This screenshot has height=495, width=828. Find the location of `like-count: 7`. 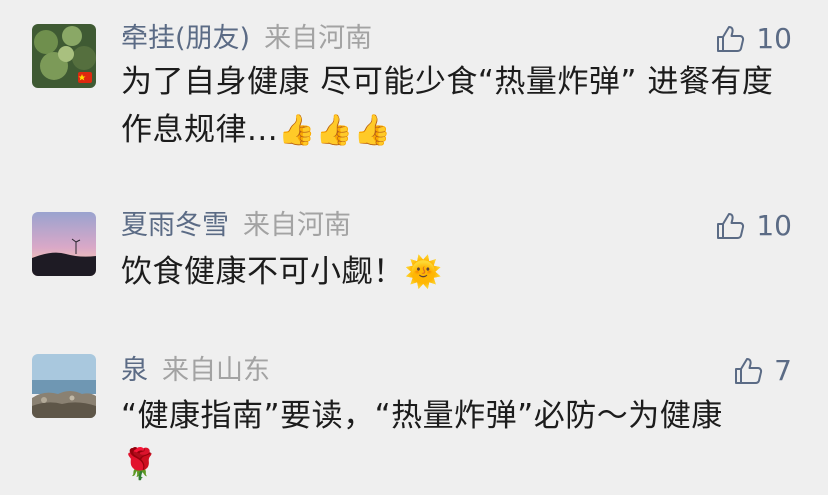

like-count: 7 is located at coordinates (783, 370).